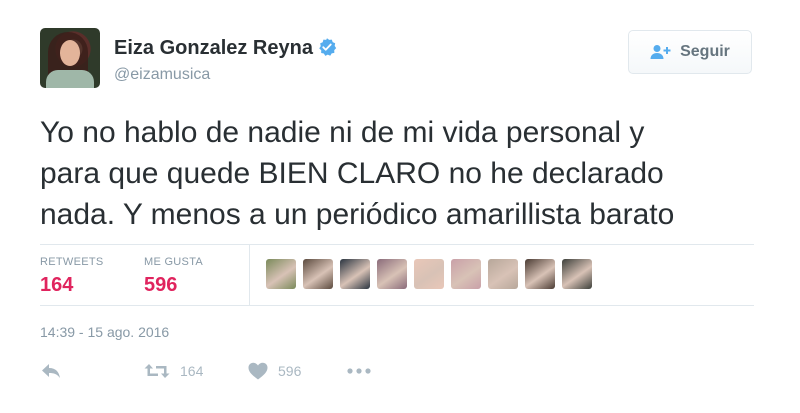  Describe the element at coordinates (174, 262) in the screenshot. I see `likes-label: ME GUSTA` at that location.